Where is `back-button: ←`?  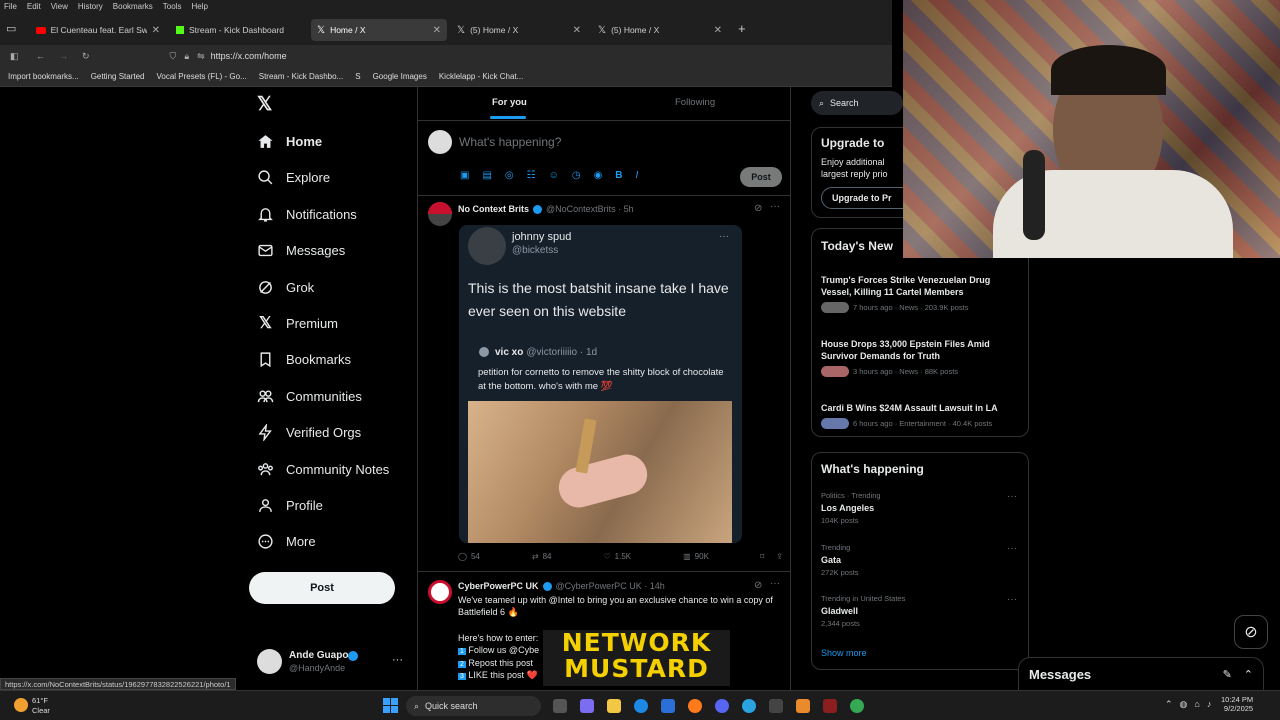
back-button: ← is located at coordinates (40, 56).